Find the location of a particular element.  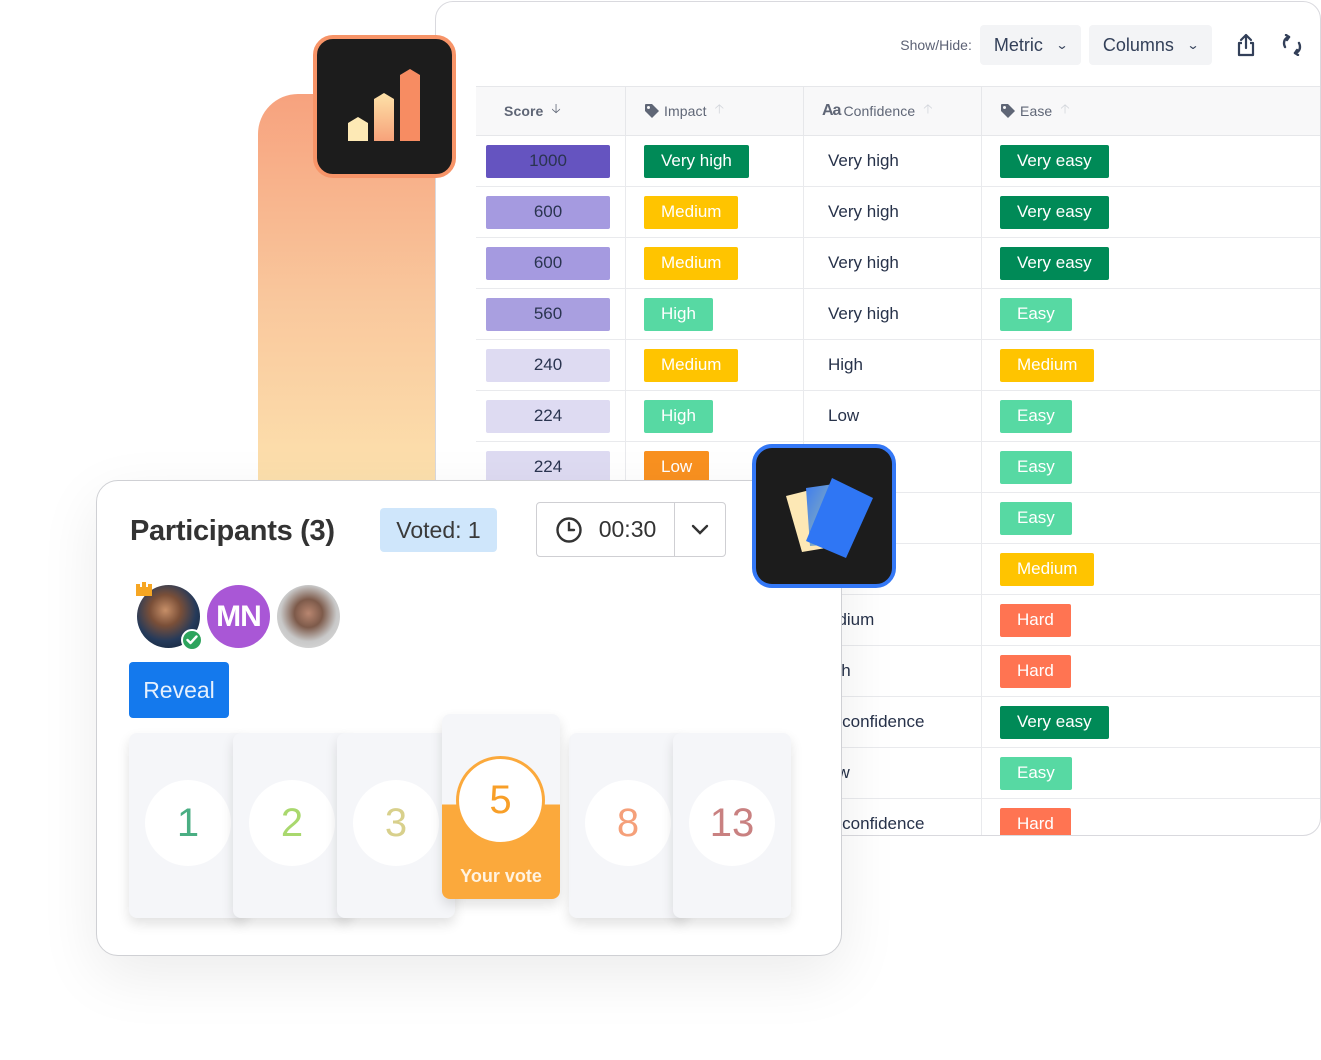

vote-card: 13 is located at coordinates (732, 825).